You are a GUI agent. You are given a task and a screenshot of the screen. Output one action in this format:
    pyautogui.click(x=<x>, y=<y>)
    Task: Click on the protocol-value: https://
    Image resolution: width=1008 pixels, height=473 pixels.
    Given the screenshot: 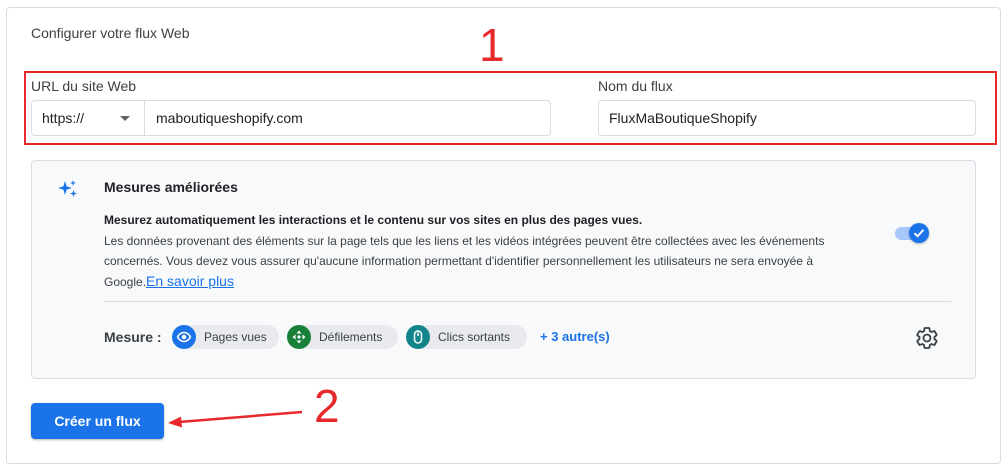 What is the action you would take?
    pyautogui.click(x=63, y=118)
    